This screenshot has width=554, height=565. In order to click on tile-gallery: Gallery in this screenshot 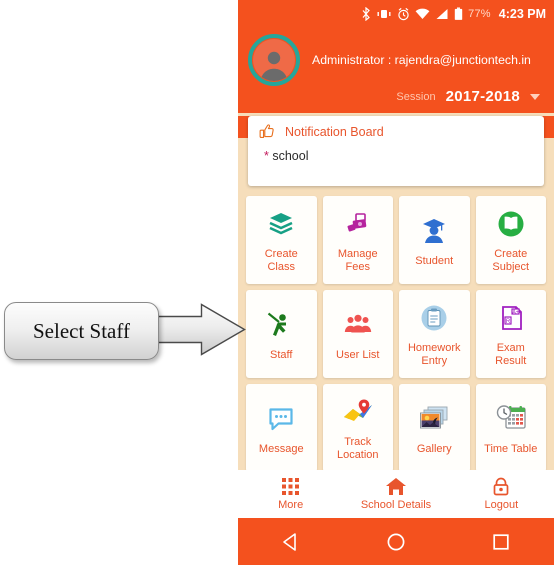, I will do `click(434, 428)`.